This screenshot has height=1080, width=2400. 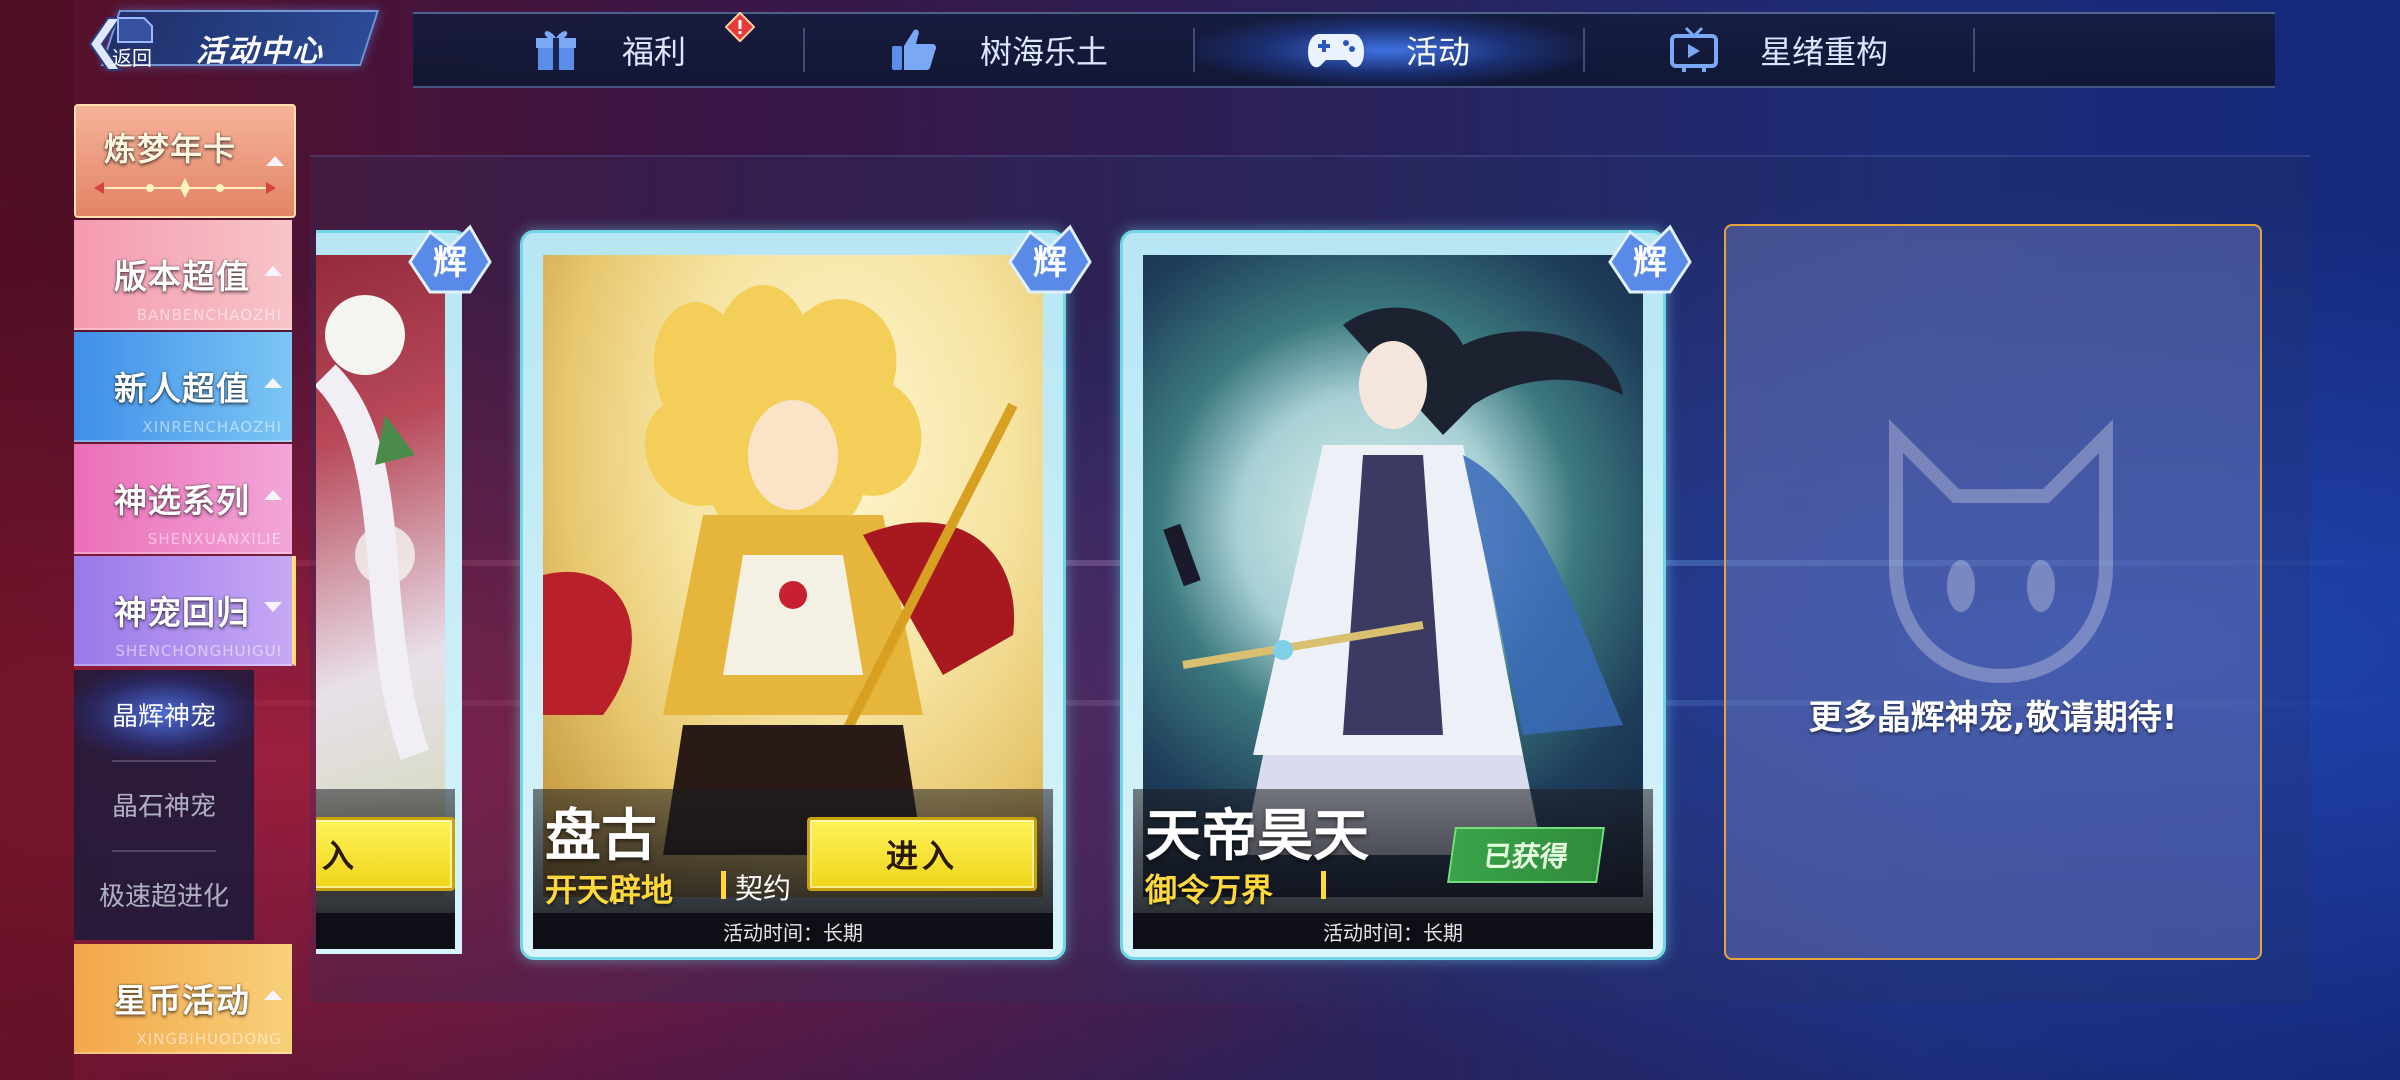 I want to click on tab-shuhai: 树海乐土, so click(x=998, y=50).